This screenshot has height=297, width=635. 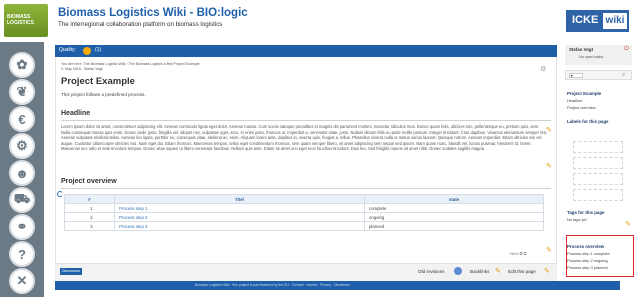 I want to click on discussion-button: Discussion, so click(x=71, y=271).